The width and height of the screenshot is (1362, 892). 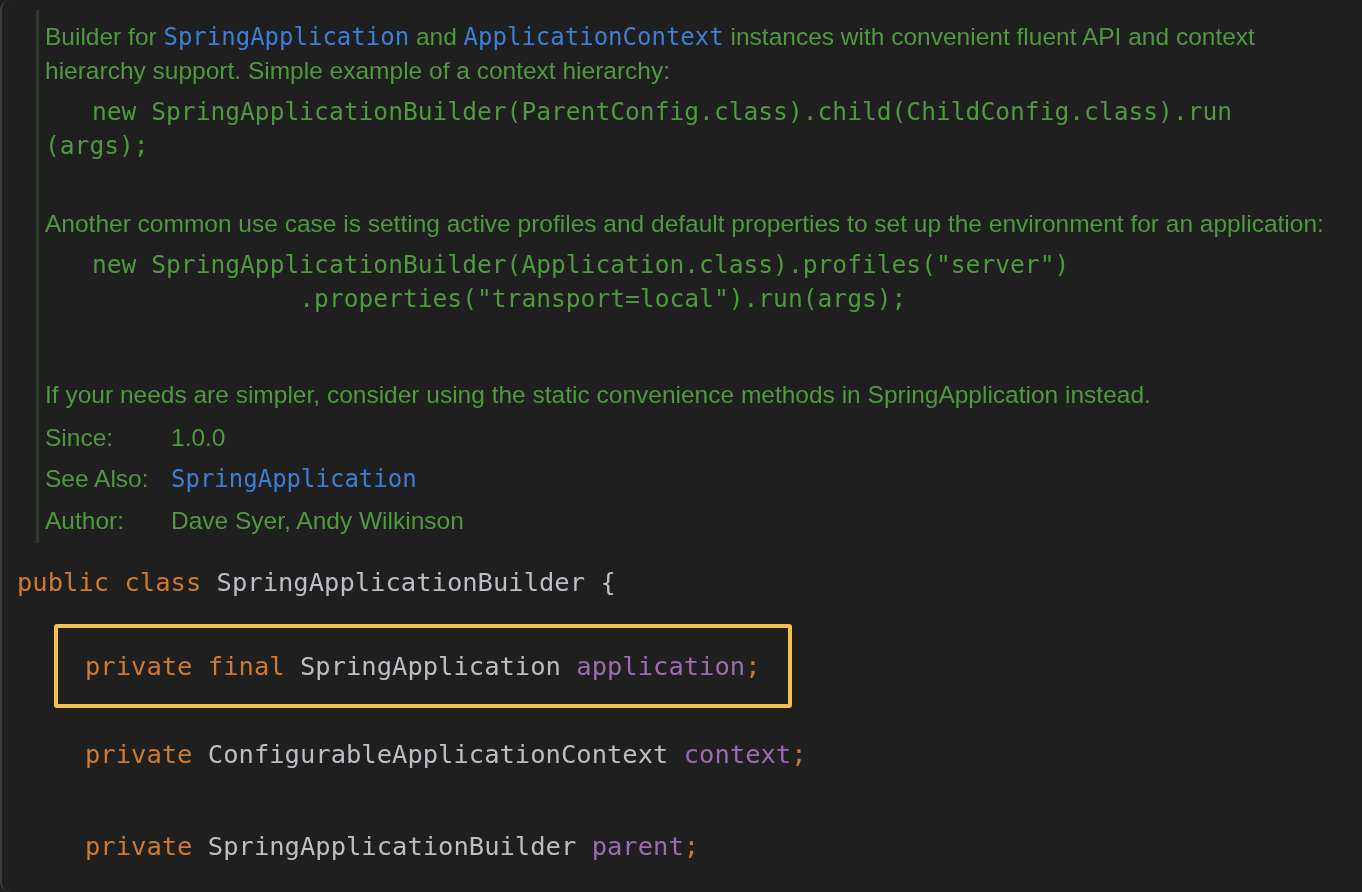 What do you see at coordinates (593, 37) in the screenshot?
I see `doc-link: ApplicationContext` at bounding box center [593, 37].